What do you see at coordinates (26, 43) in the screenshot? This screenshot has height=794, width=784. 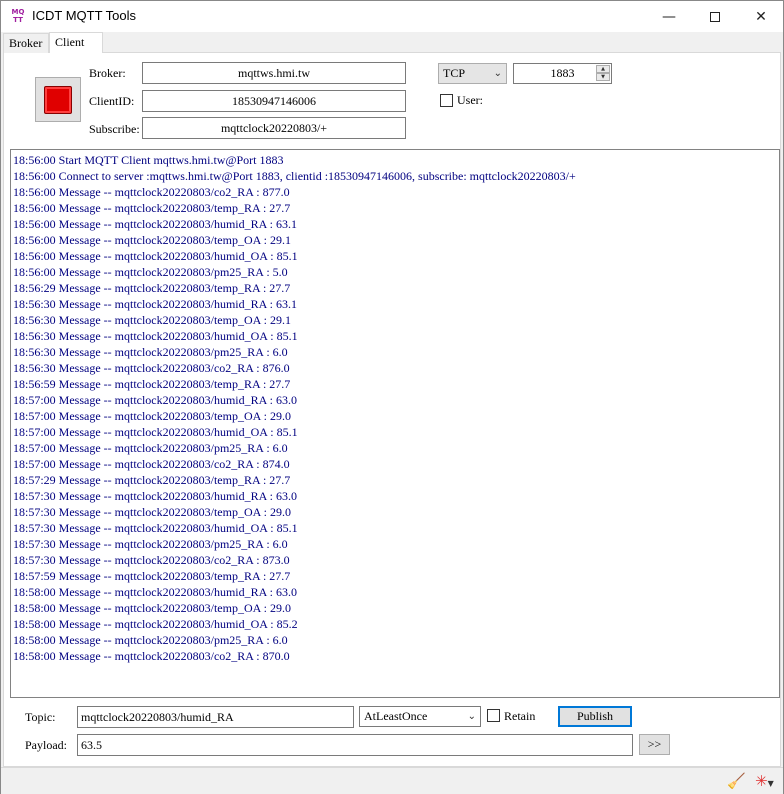 I see `tab-broker: Broker` at bounding box center [26, 43].